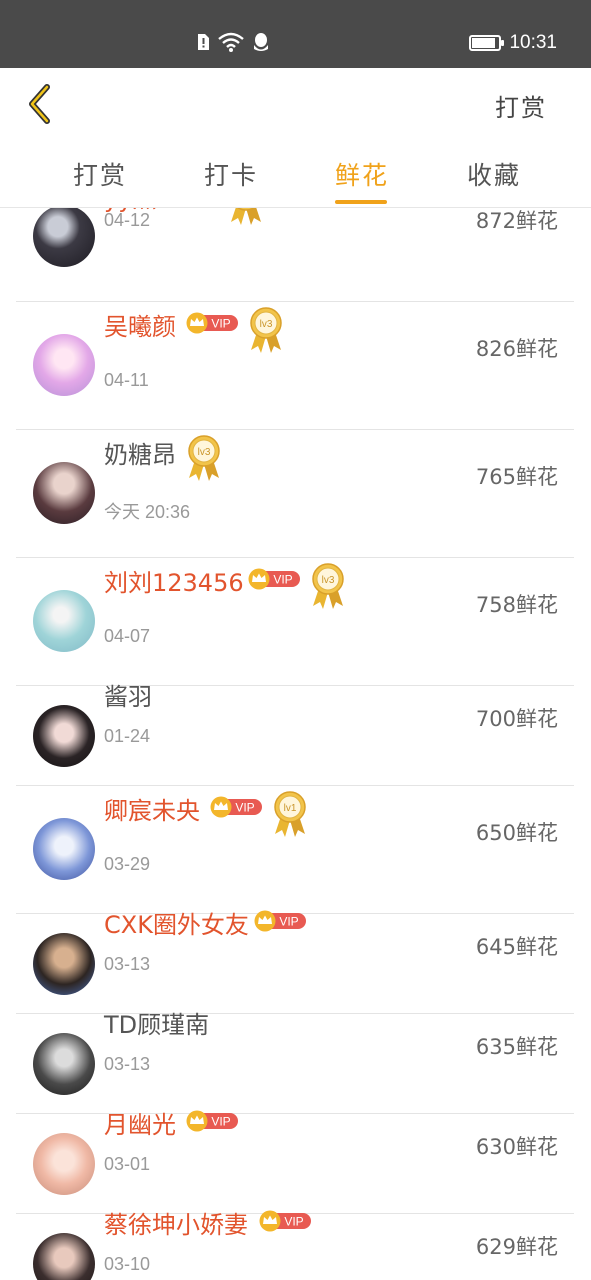  What do you see at coordinates (516, 833) in the screenshot?
I see `flower-amount: 650鲜花` at bounding box center [516, 833].